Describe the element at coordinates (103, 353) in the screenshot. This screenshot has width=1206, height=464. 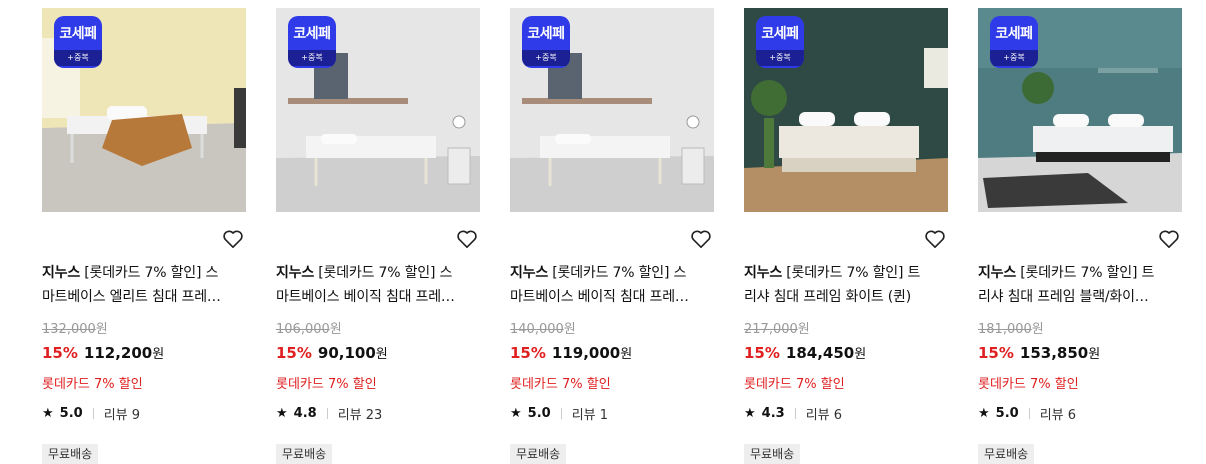
I see `sale-price: 15% 112,200원` at that location.